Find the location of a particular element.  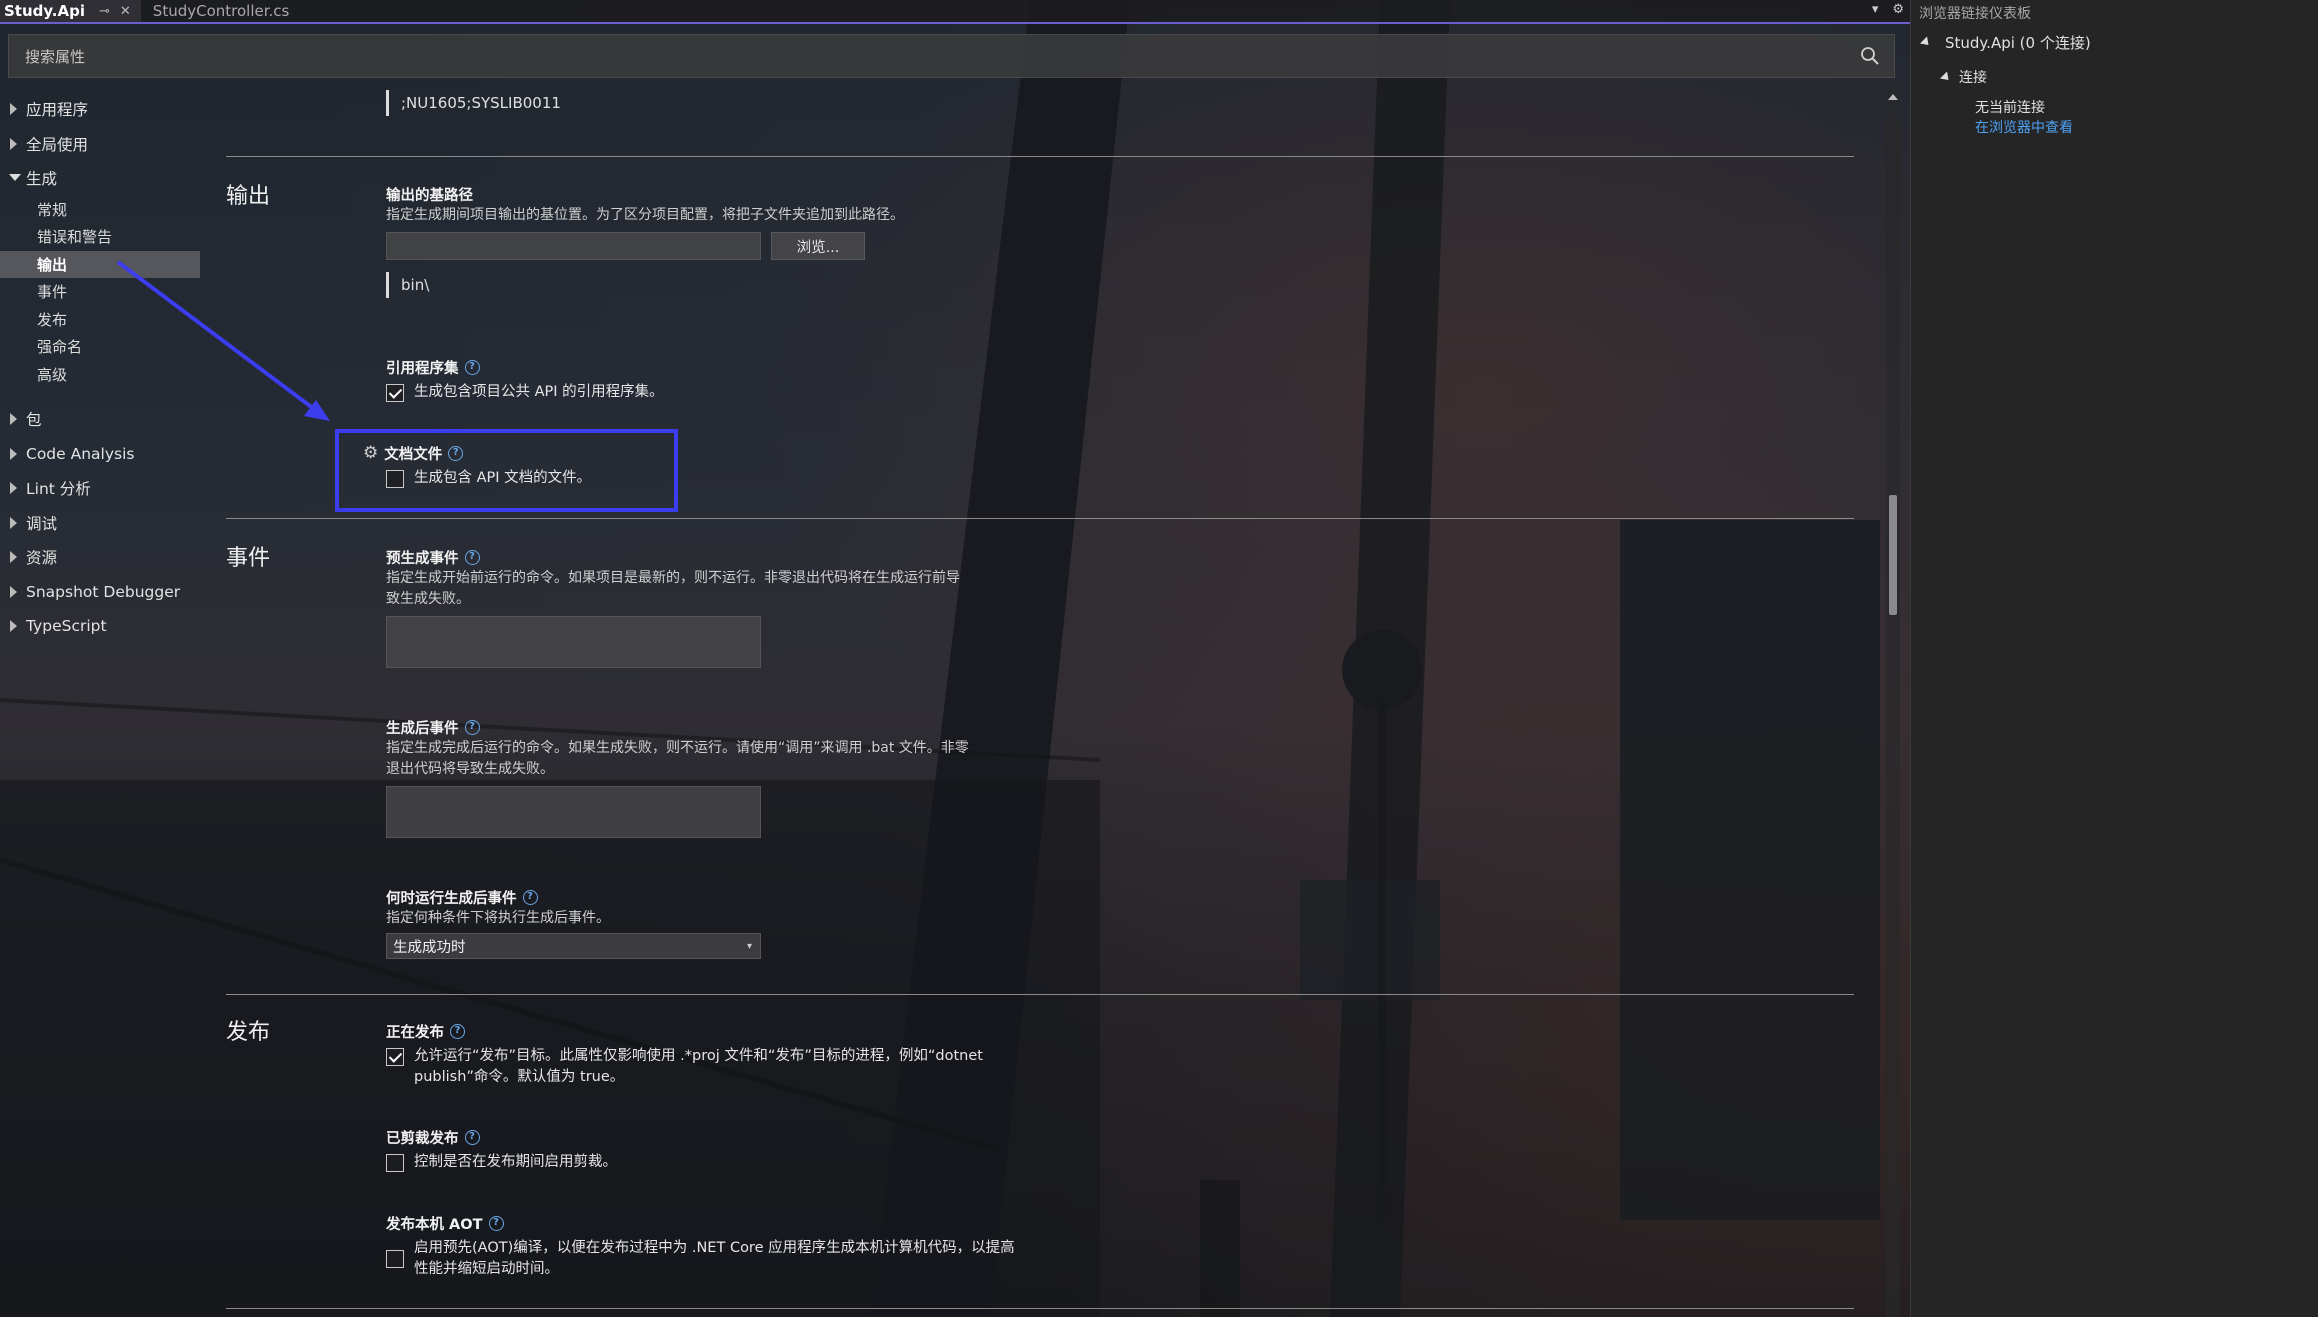

checkbox-label: 控制是否在发布期间启用剪裁。 is located at coordinates (515, 1162).